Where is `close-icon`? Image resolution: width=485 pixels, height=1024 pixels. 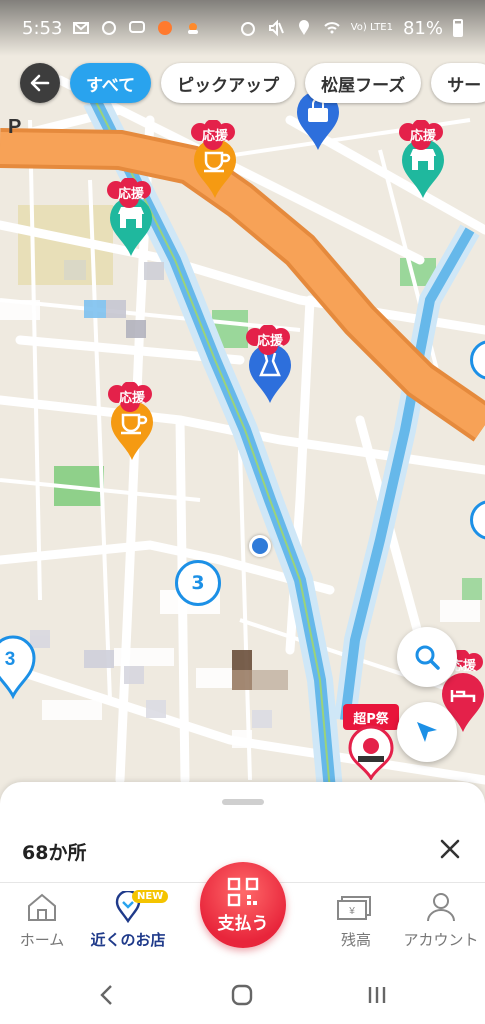
close-icon is located at coordinates (450, 849).